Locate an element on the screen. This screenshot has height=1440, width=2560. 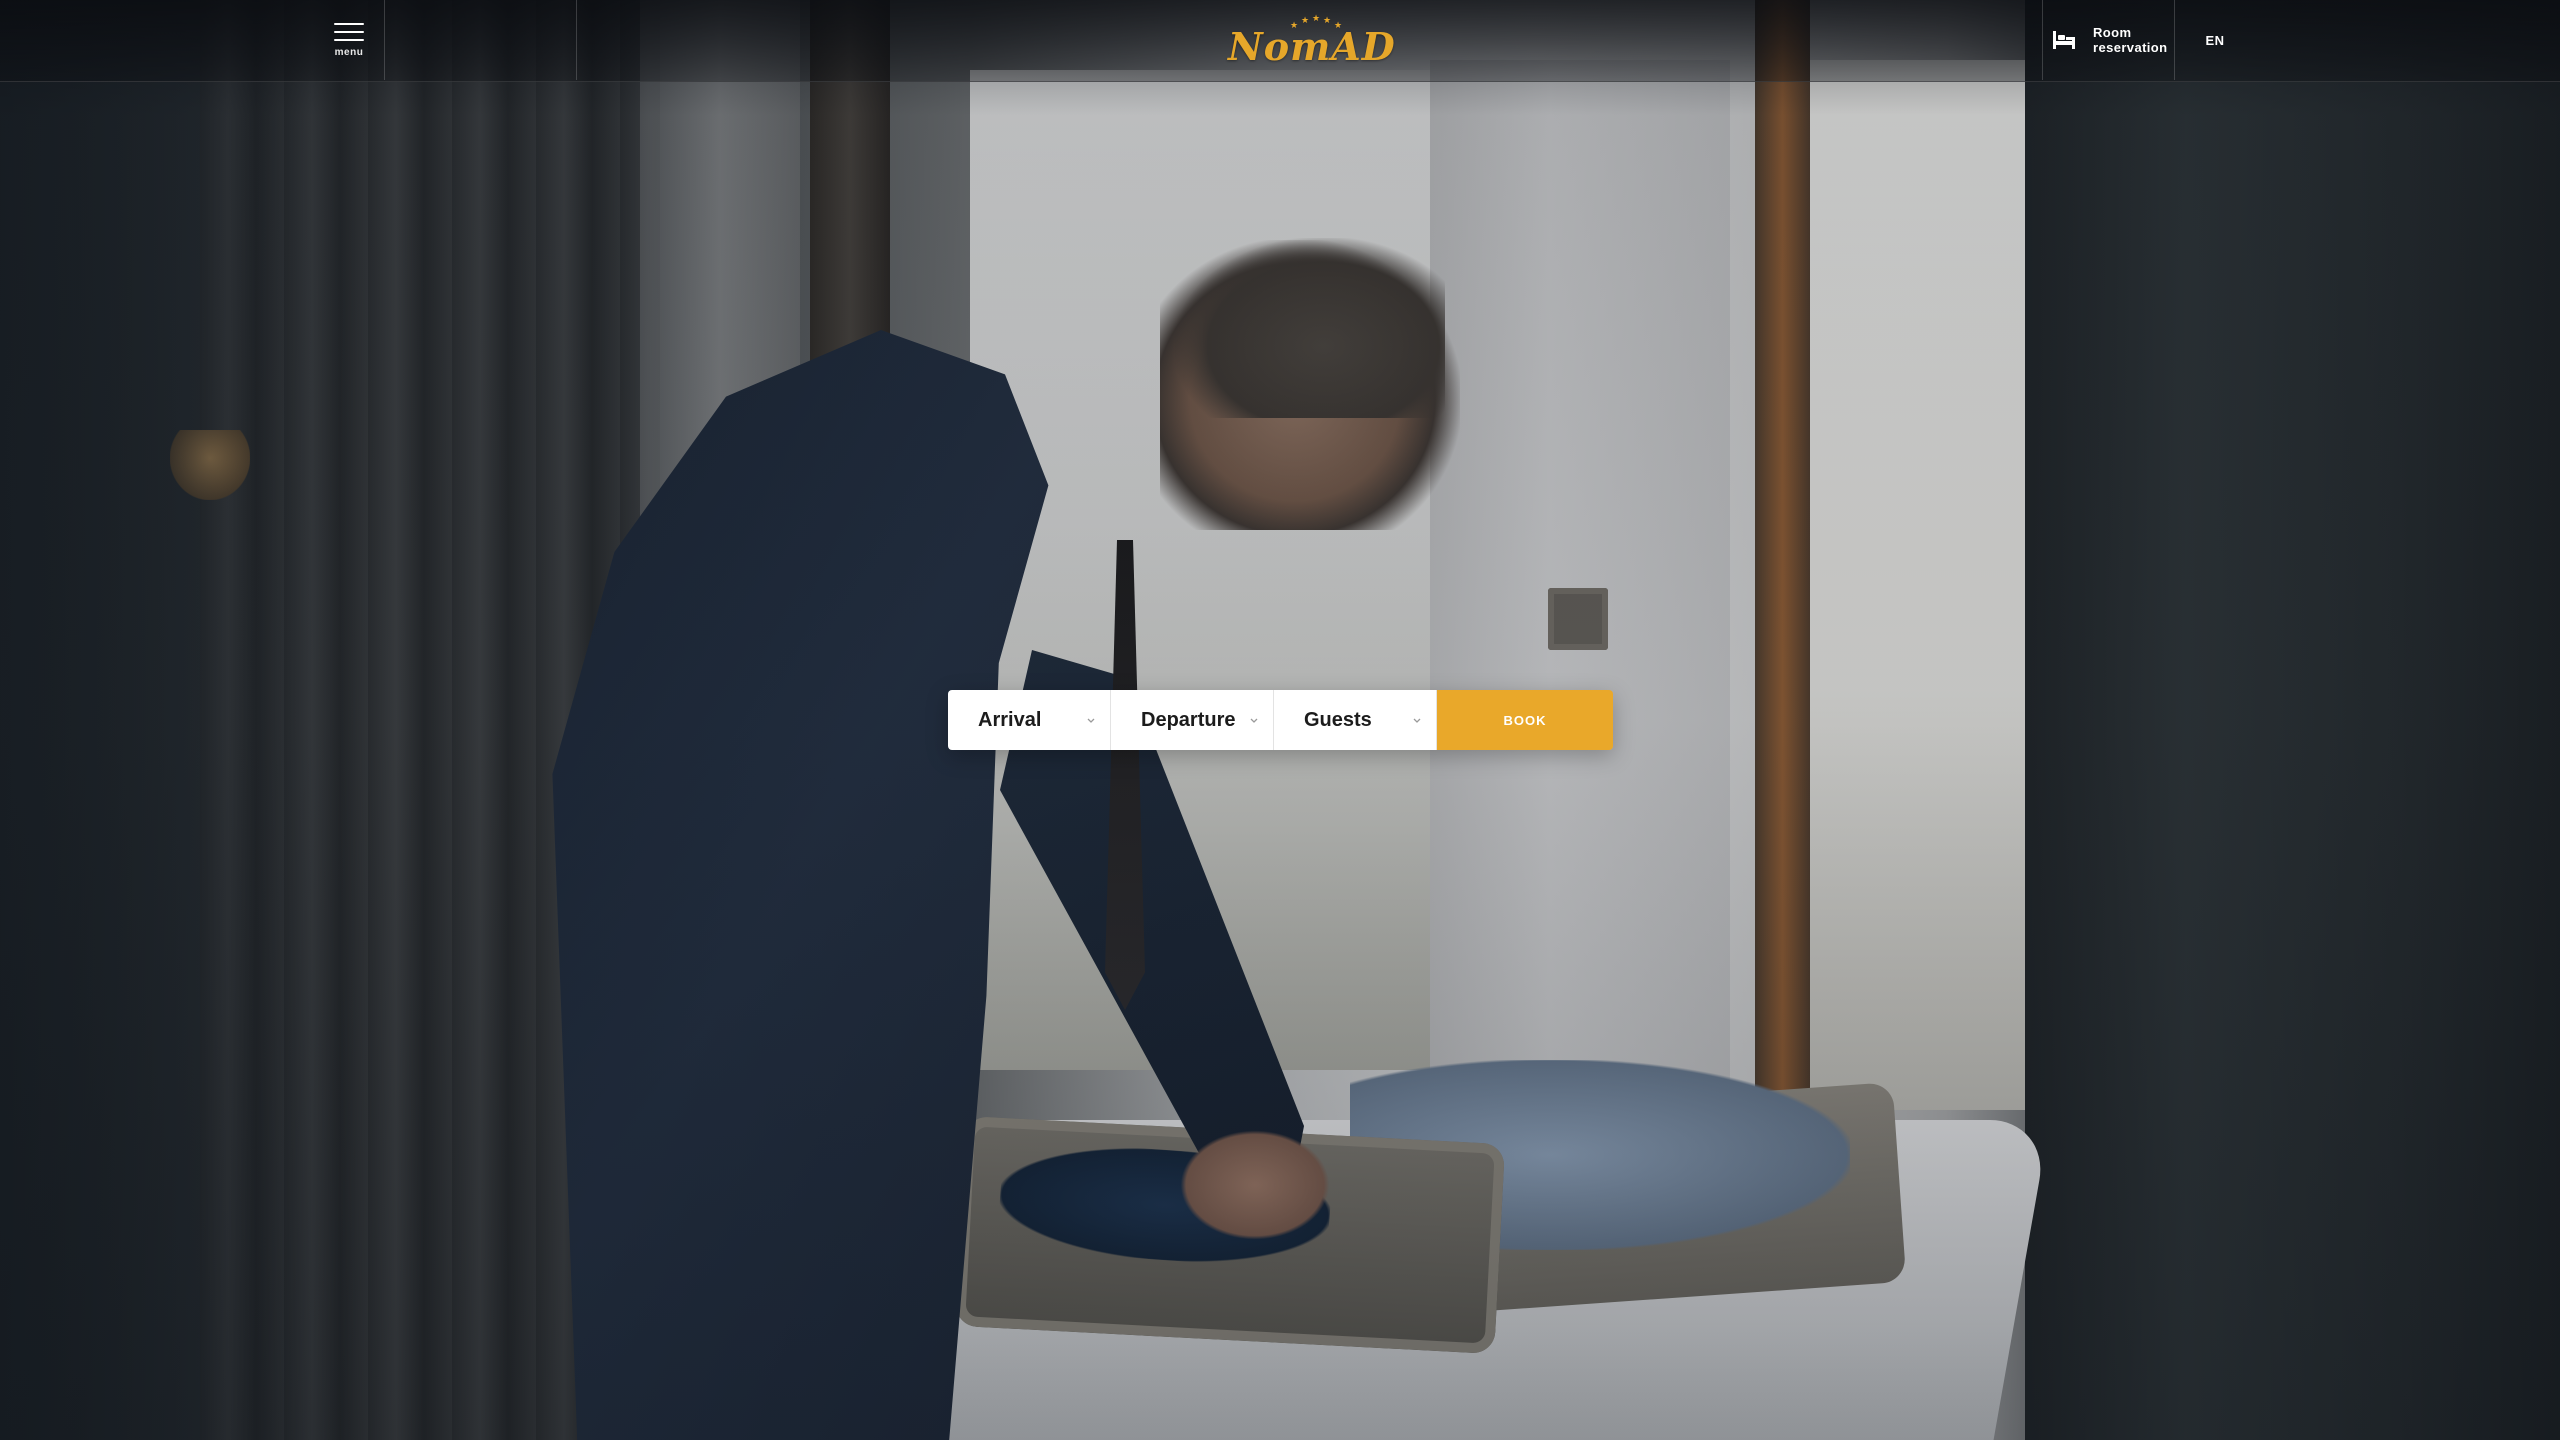
reservation-line-1: Room is located at coordinates (2112, 32).